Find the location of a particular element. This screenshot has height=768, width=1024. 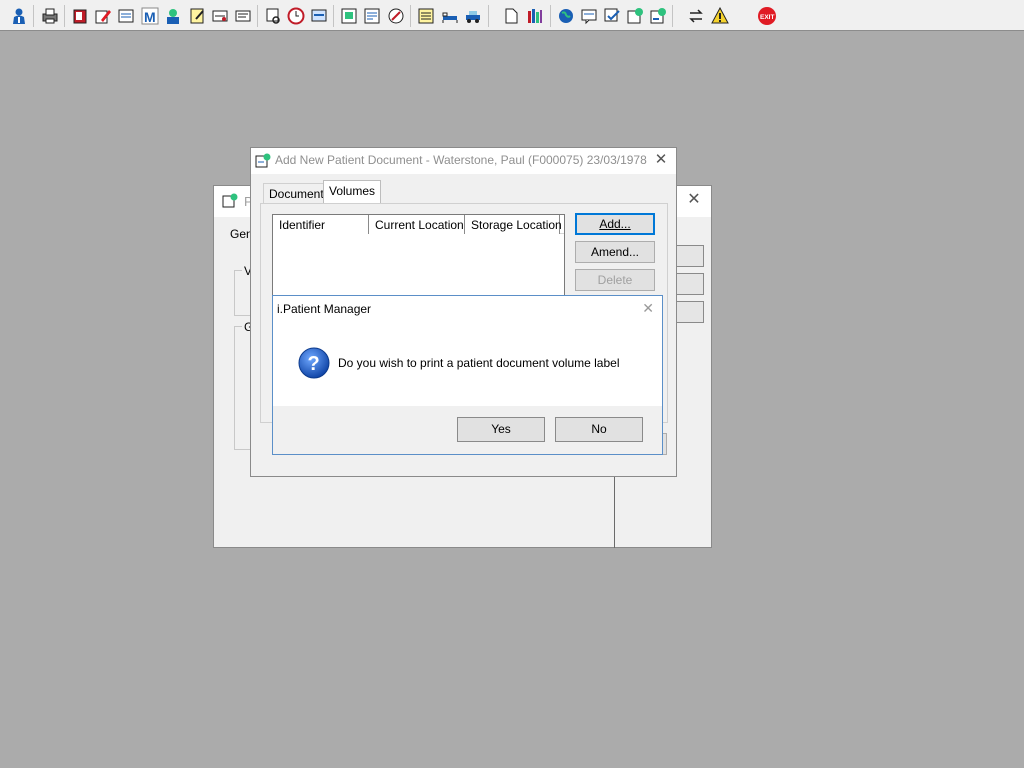

doctor-icon is located at coordinates (19, 16).